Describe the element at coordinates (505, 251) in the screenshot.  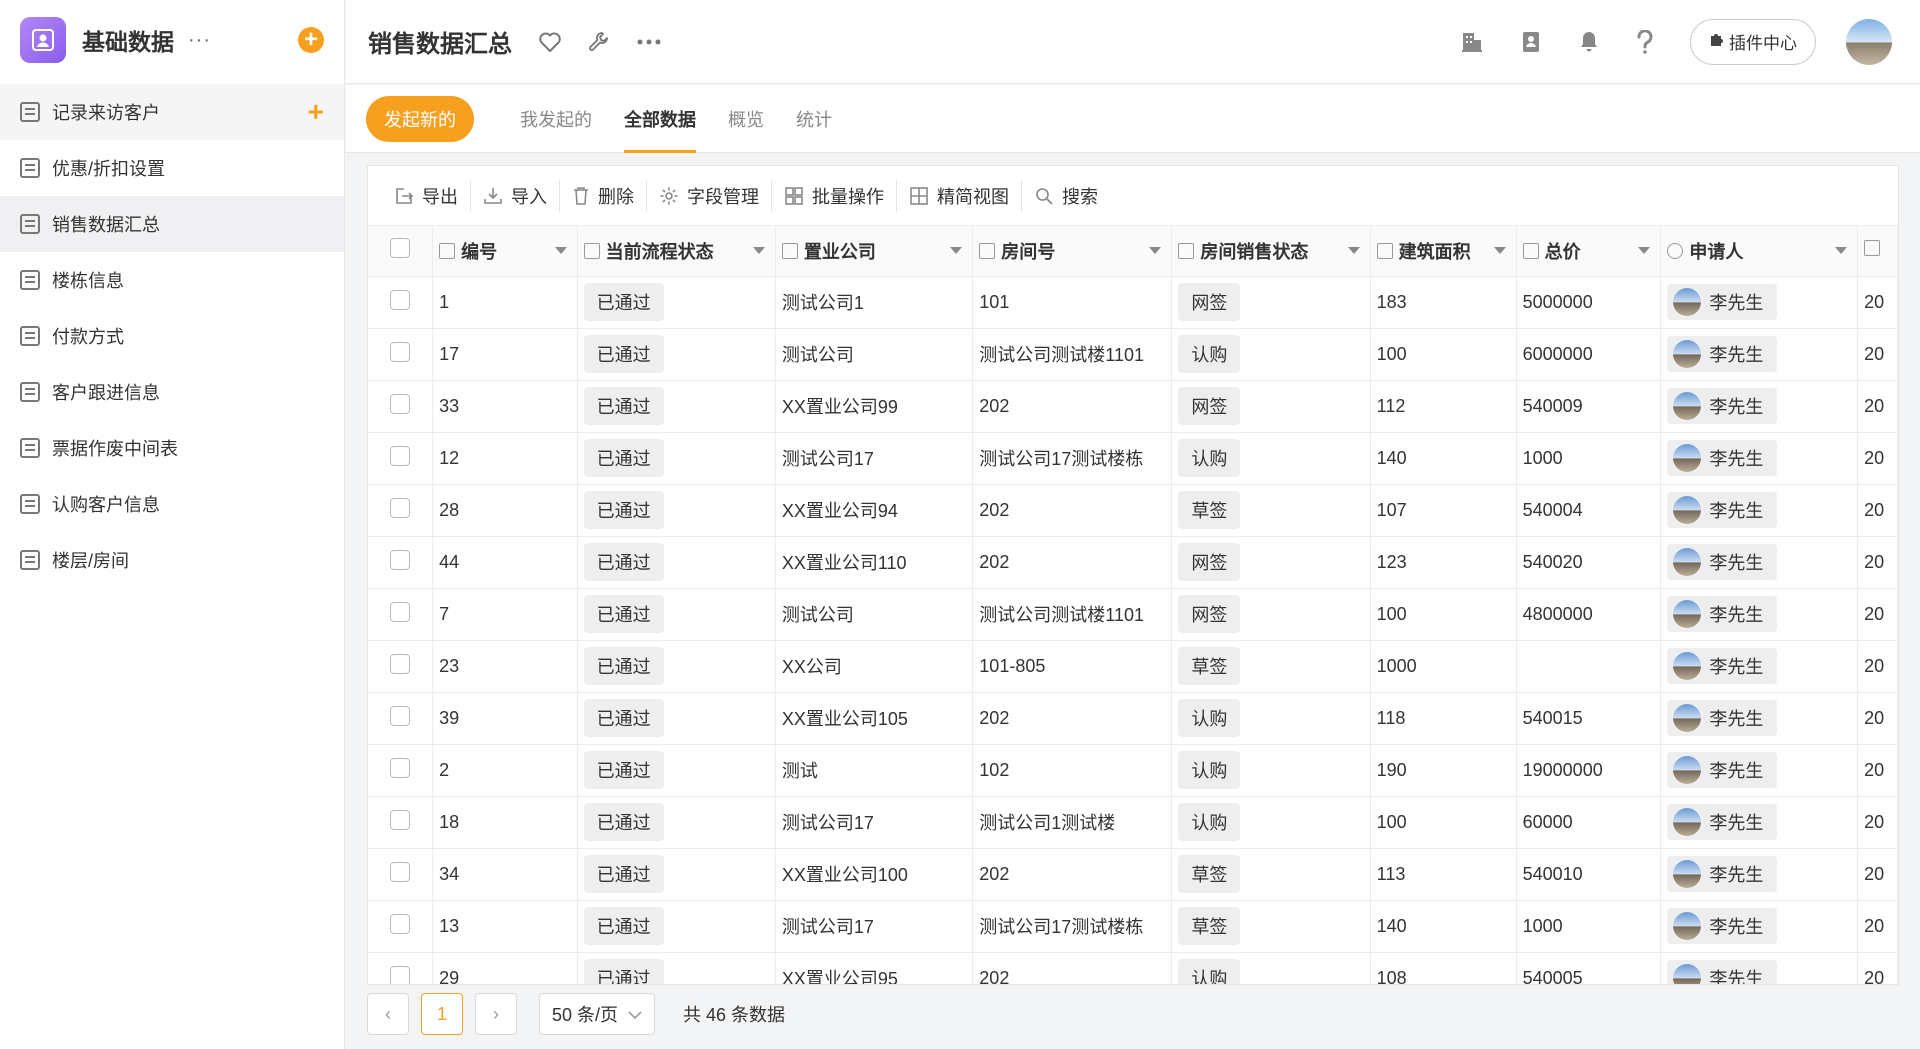
I see `column-header: 编号` at that location.